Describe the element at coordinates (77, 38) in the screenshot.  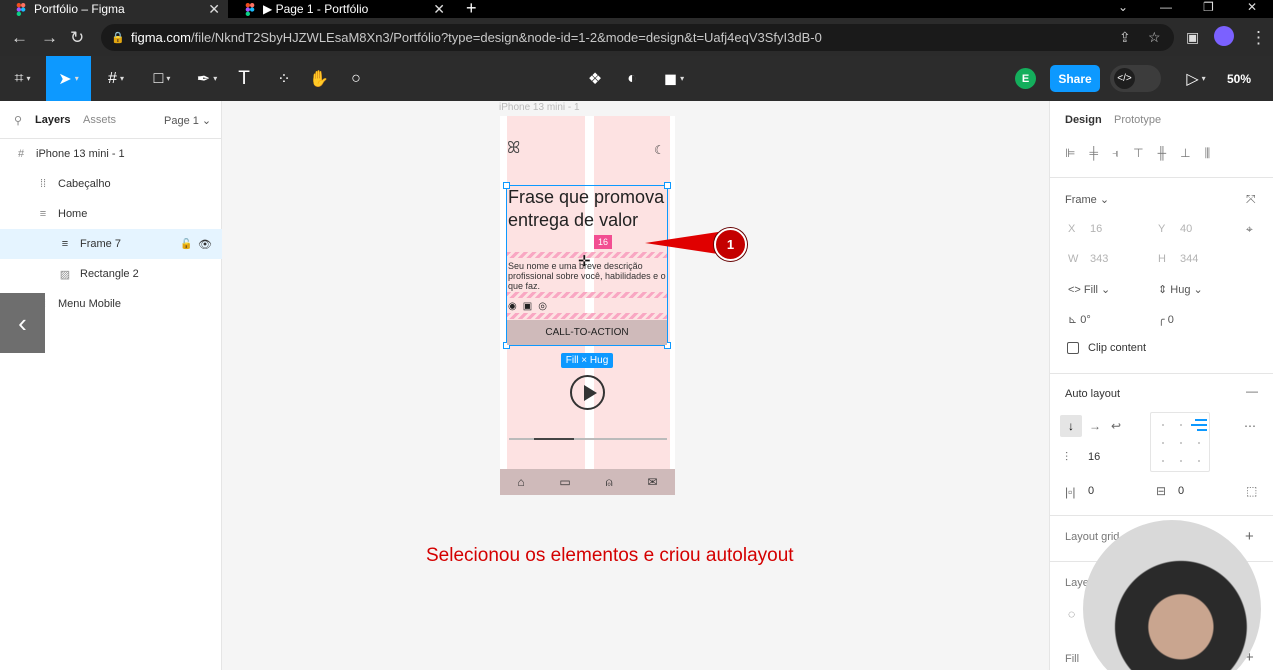
I see `reload-icon: ↻` at that location.